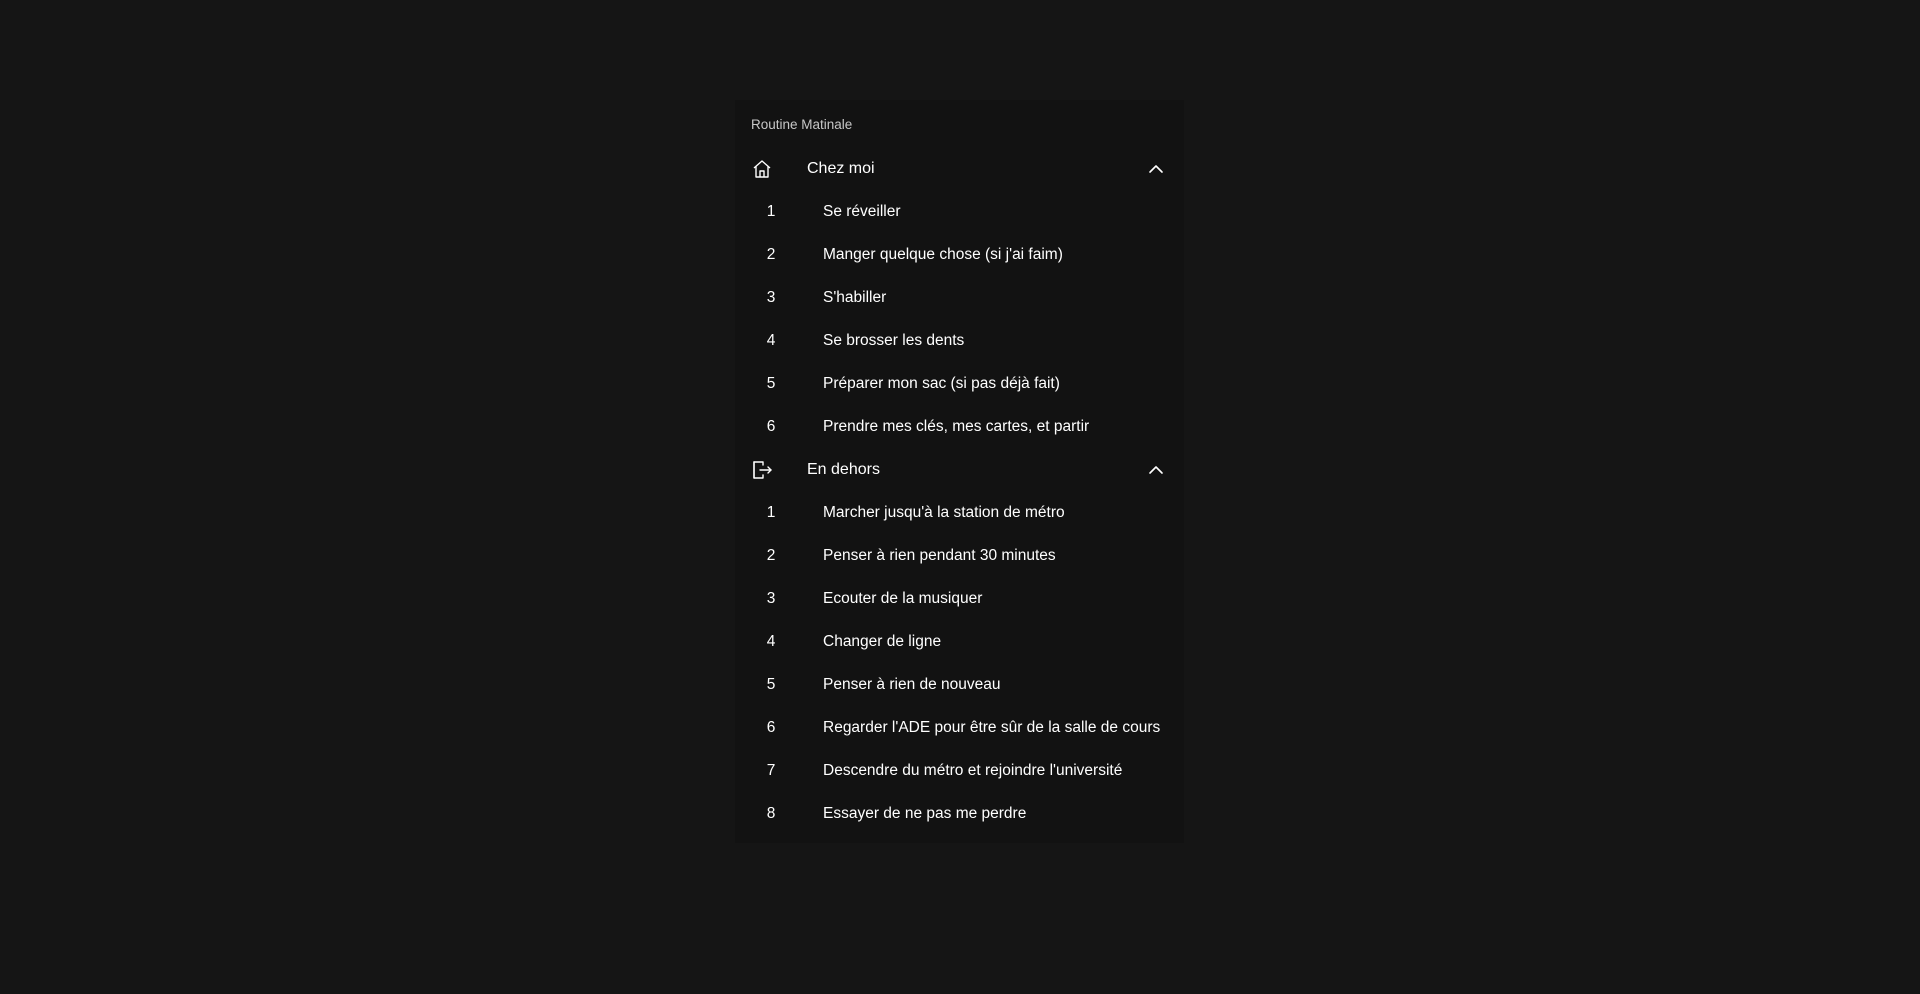  Describe the element at coordinates (925, 813) in the screenshot. I see `item-label: Essayer de ne pas me perdre` at that location.